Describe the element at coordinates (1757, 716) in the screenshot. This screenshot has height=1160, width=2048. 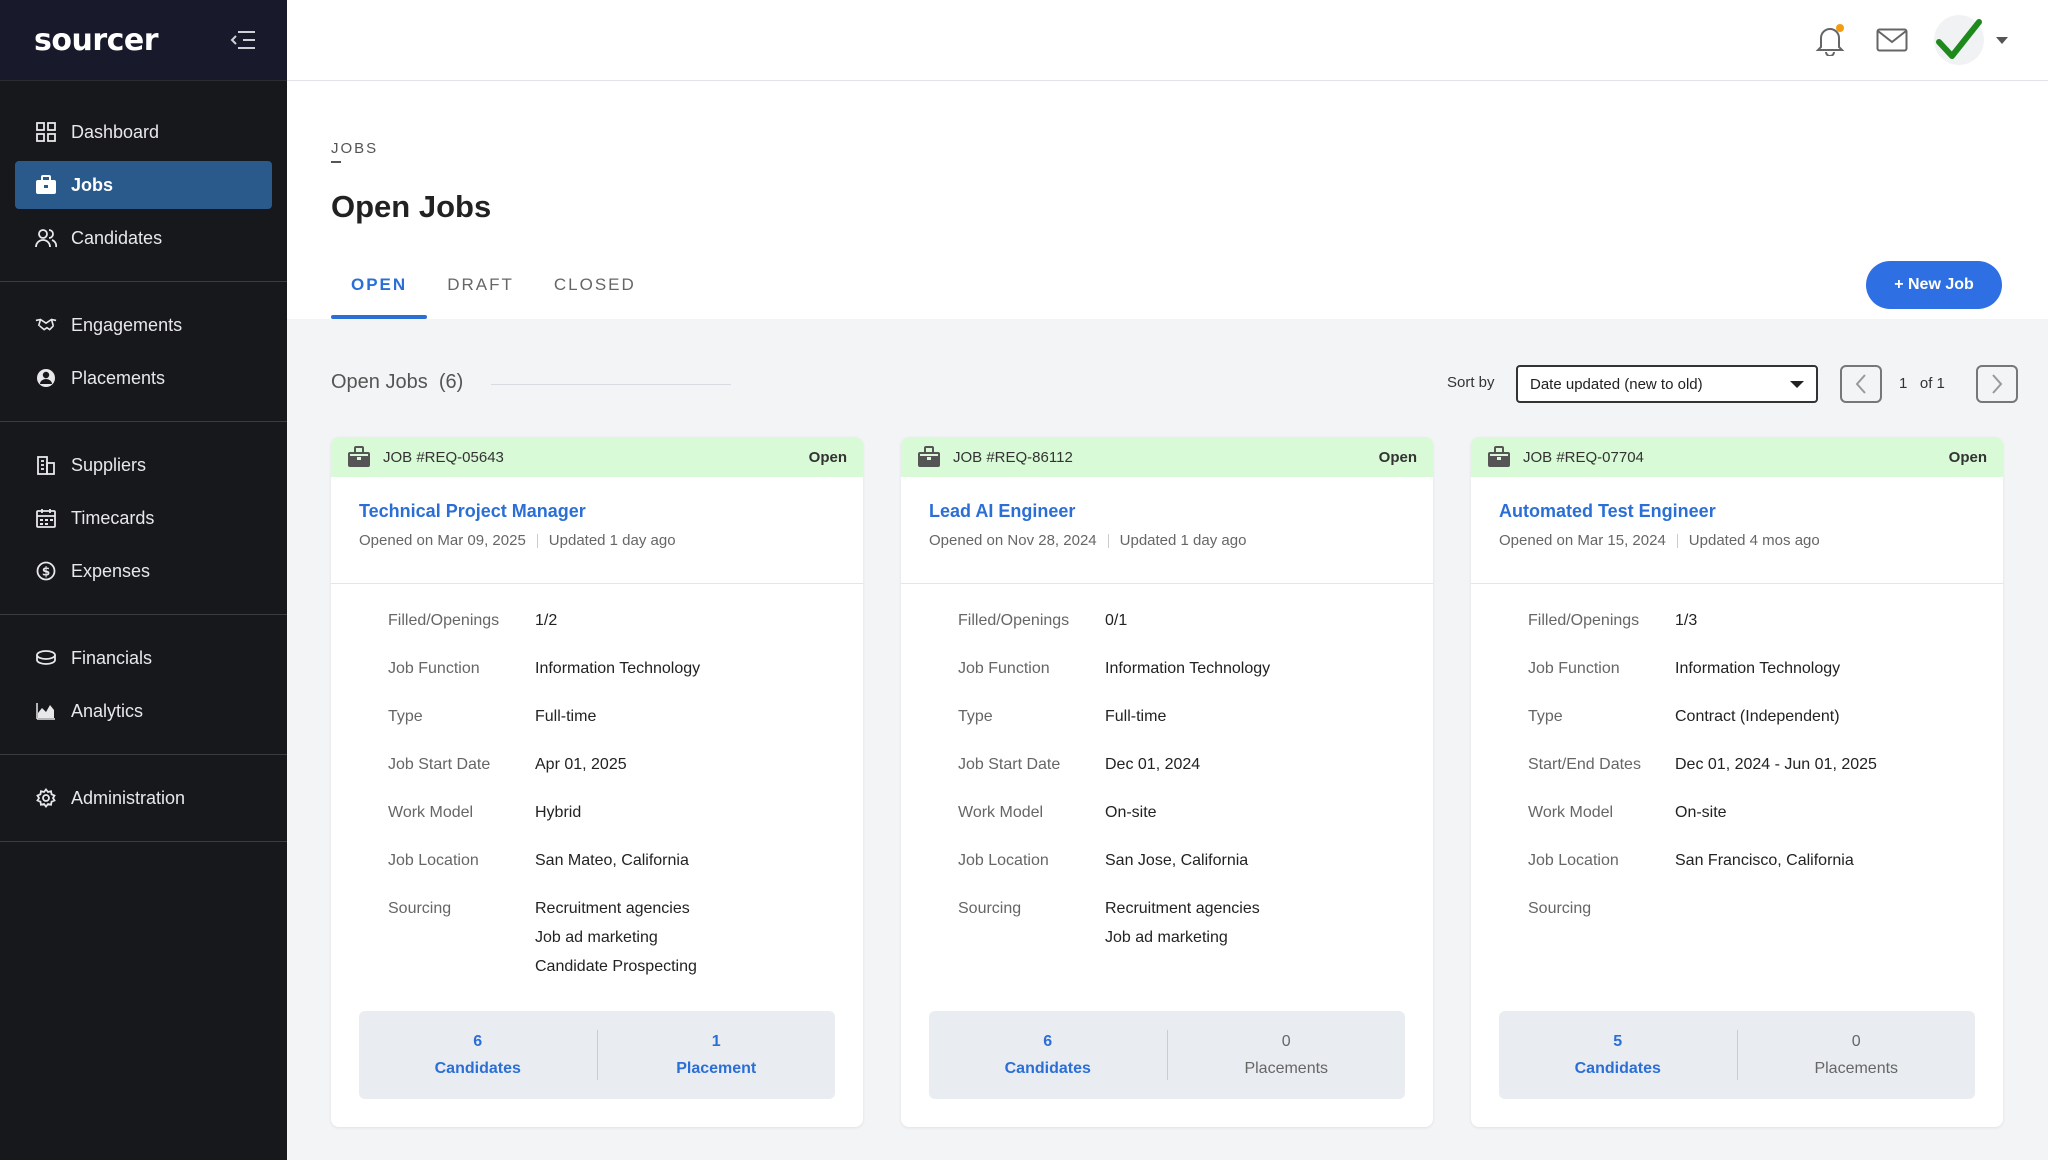
I see `detail-value: Contract (Independent)` at that location.